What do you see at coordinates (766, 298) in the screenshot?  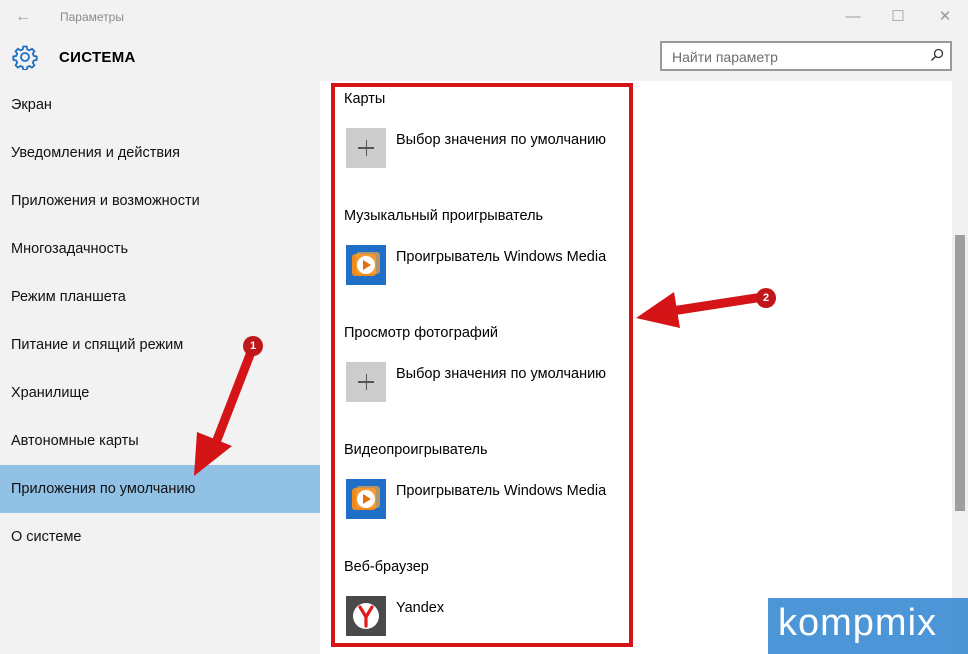 I see `annotation-badge-2: 2` at bounding box center [766, 298].